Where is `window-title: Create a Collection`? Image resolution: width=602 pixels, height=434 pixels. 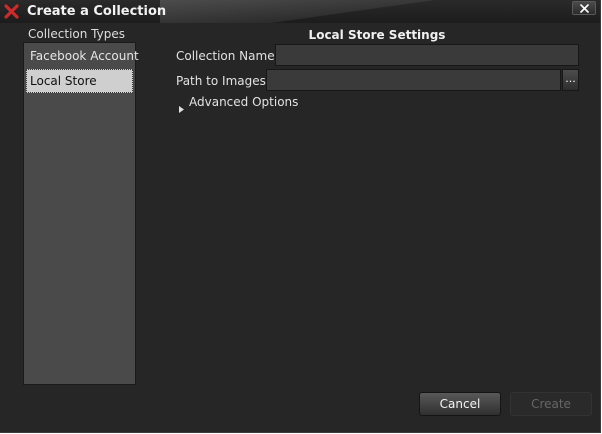
window-title: Create a Collection is located at coordinates (97, 11).